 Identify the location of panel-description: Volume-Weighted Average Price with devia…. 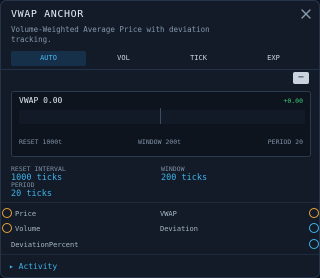
(110, 34).